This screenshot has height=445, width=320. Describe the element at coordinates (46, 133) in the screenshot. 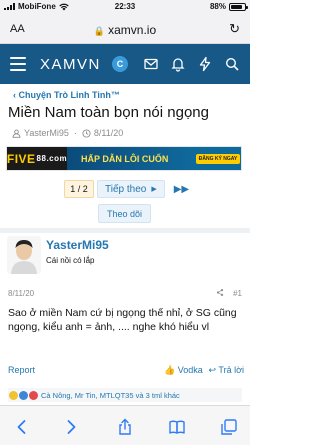

I see `thread-author: YasterMi95` at that location.